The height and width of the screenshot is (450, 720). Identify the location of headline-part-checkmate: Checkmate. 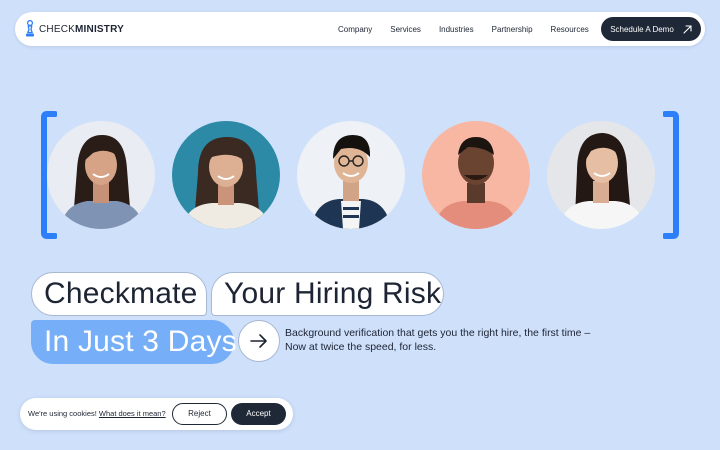
(119, 294).